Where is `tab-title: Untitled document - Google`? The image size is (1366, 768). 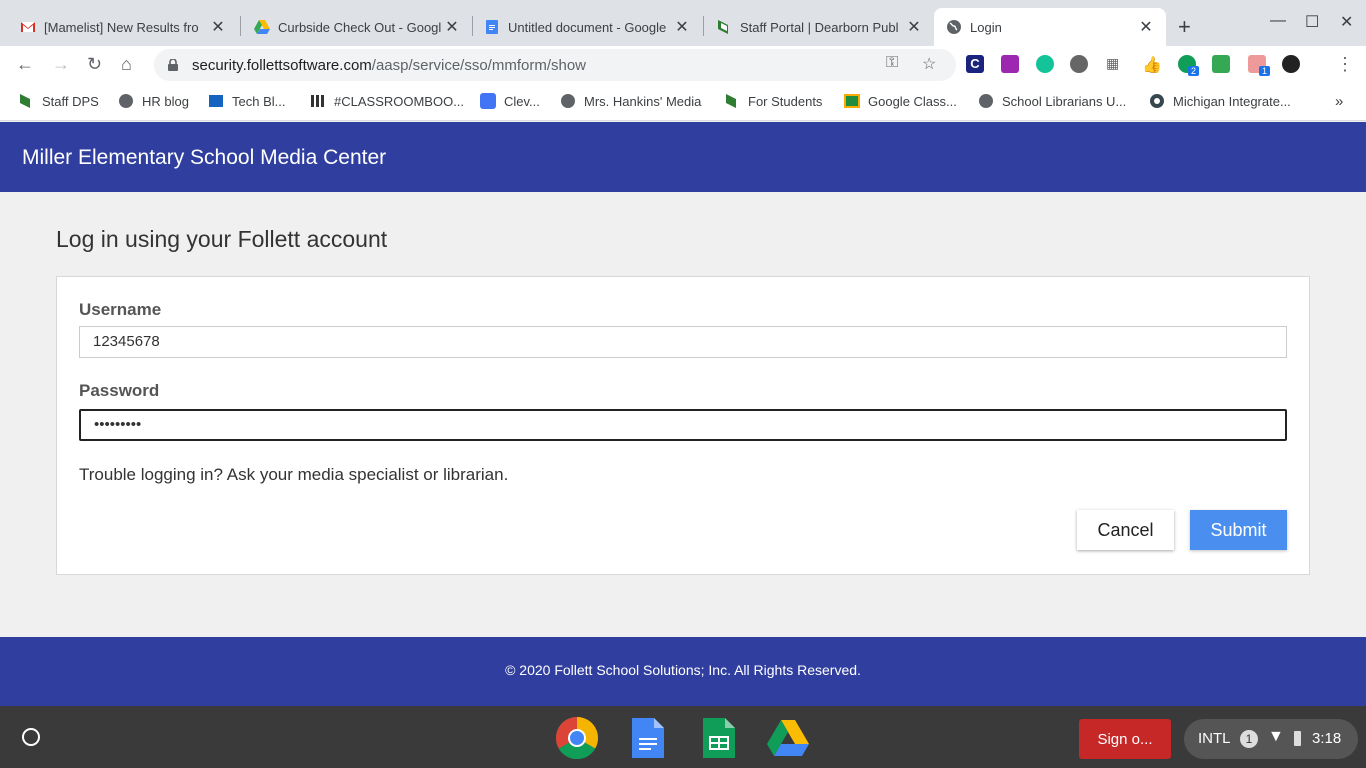
tab-title: Untitled document - Google is located at coordinates (587, 27).